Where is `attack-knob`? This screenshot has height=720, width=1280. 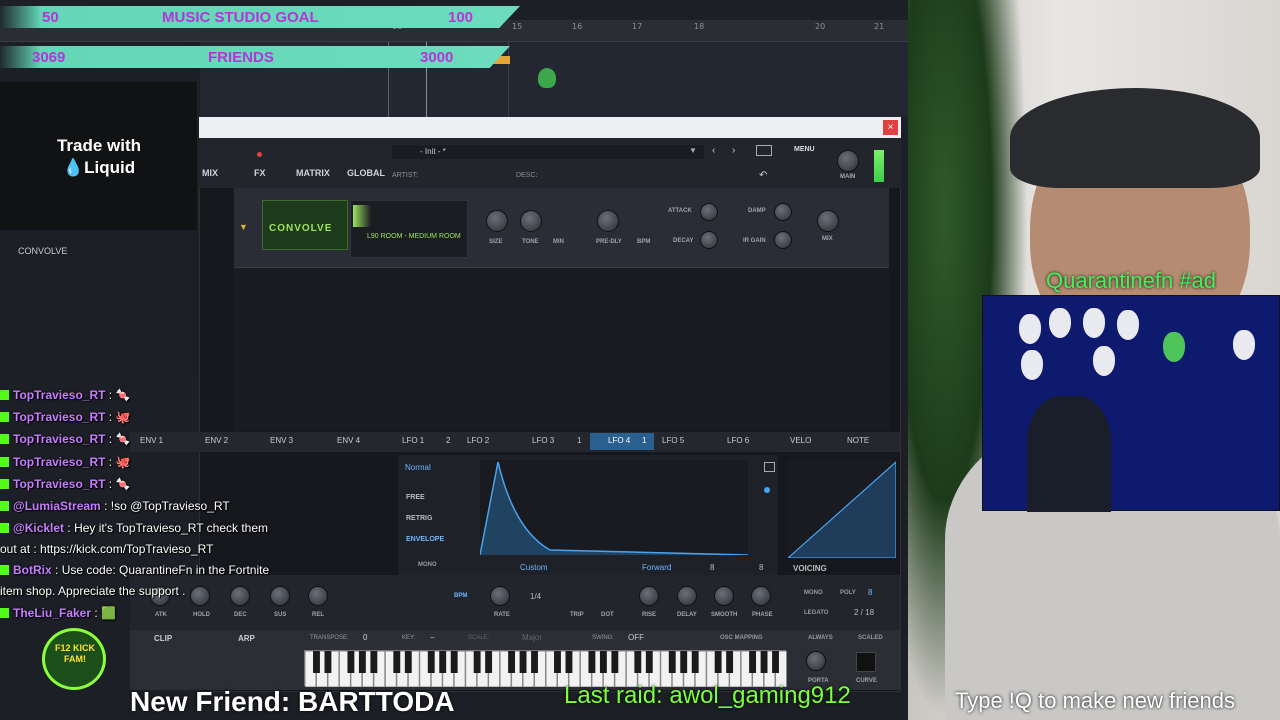 attack-knob is located at coordinates (709, 212).